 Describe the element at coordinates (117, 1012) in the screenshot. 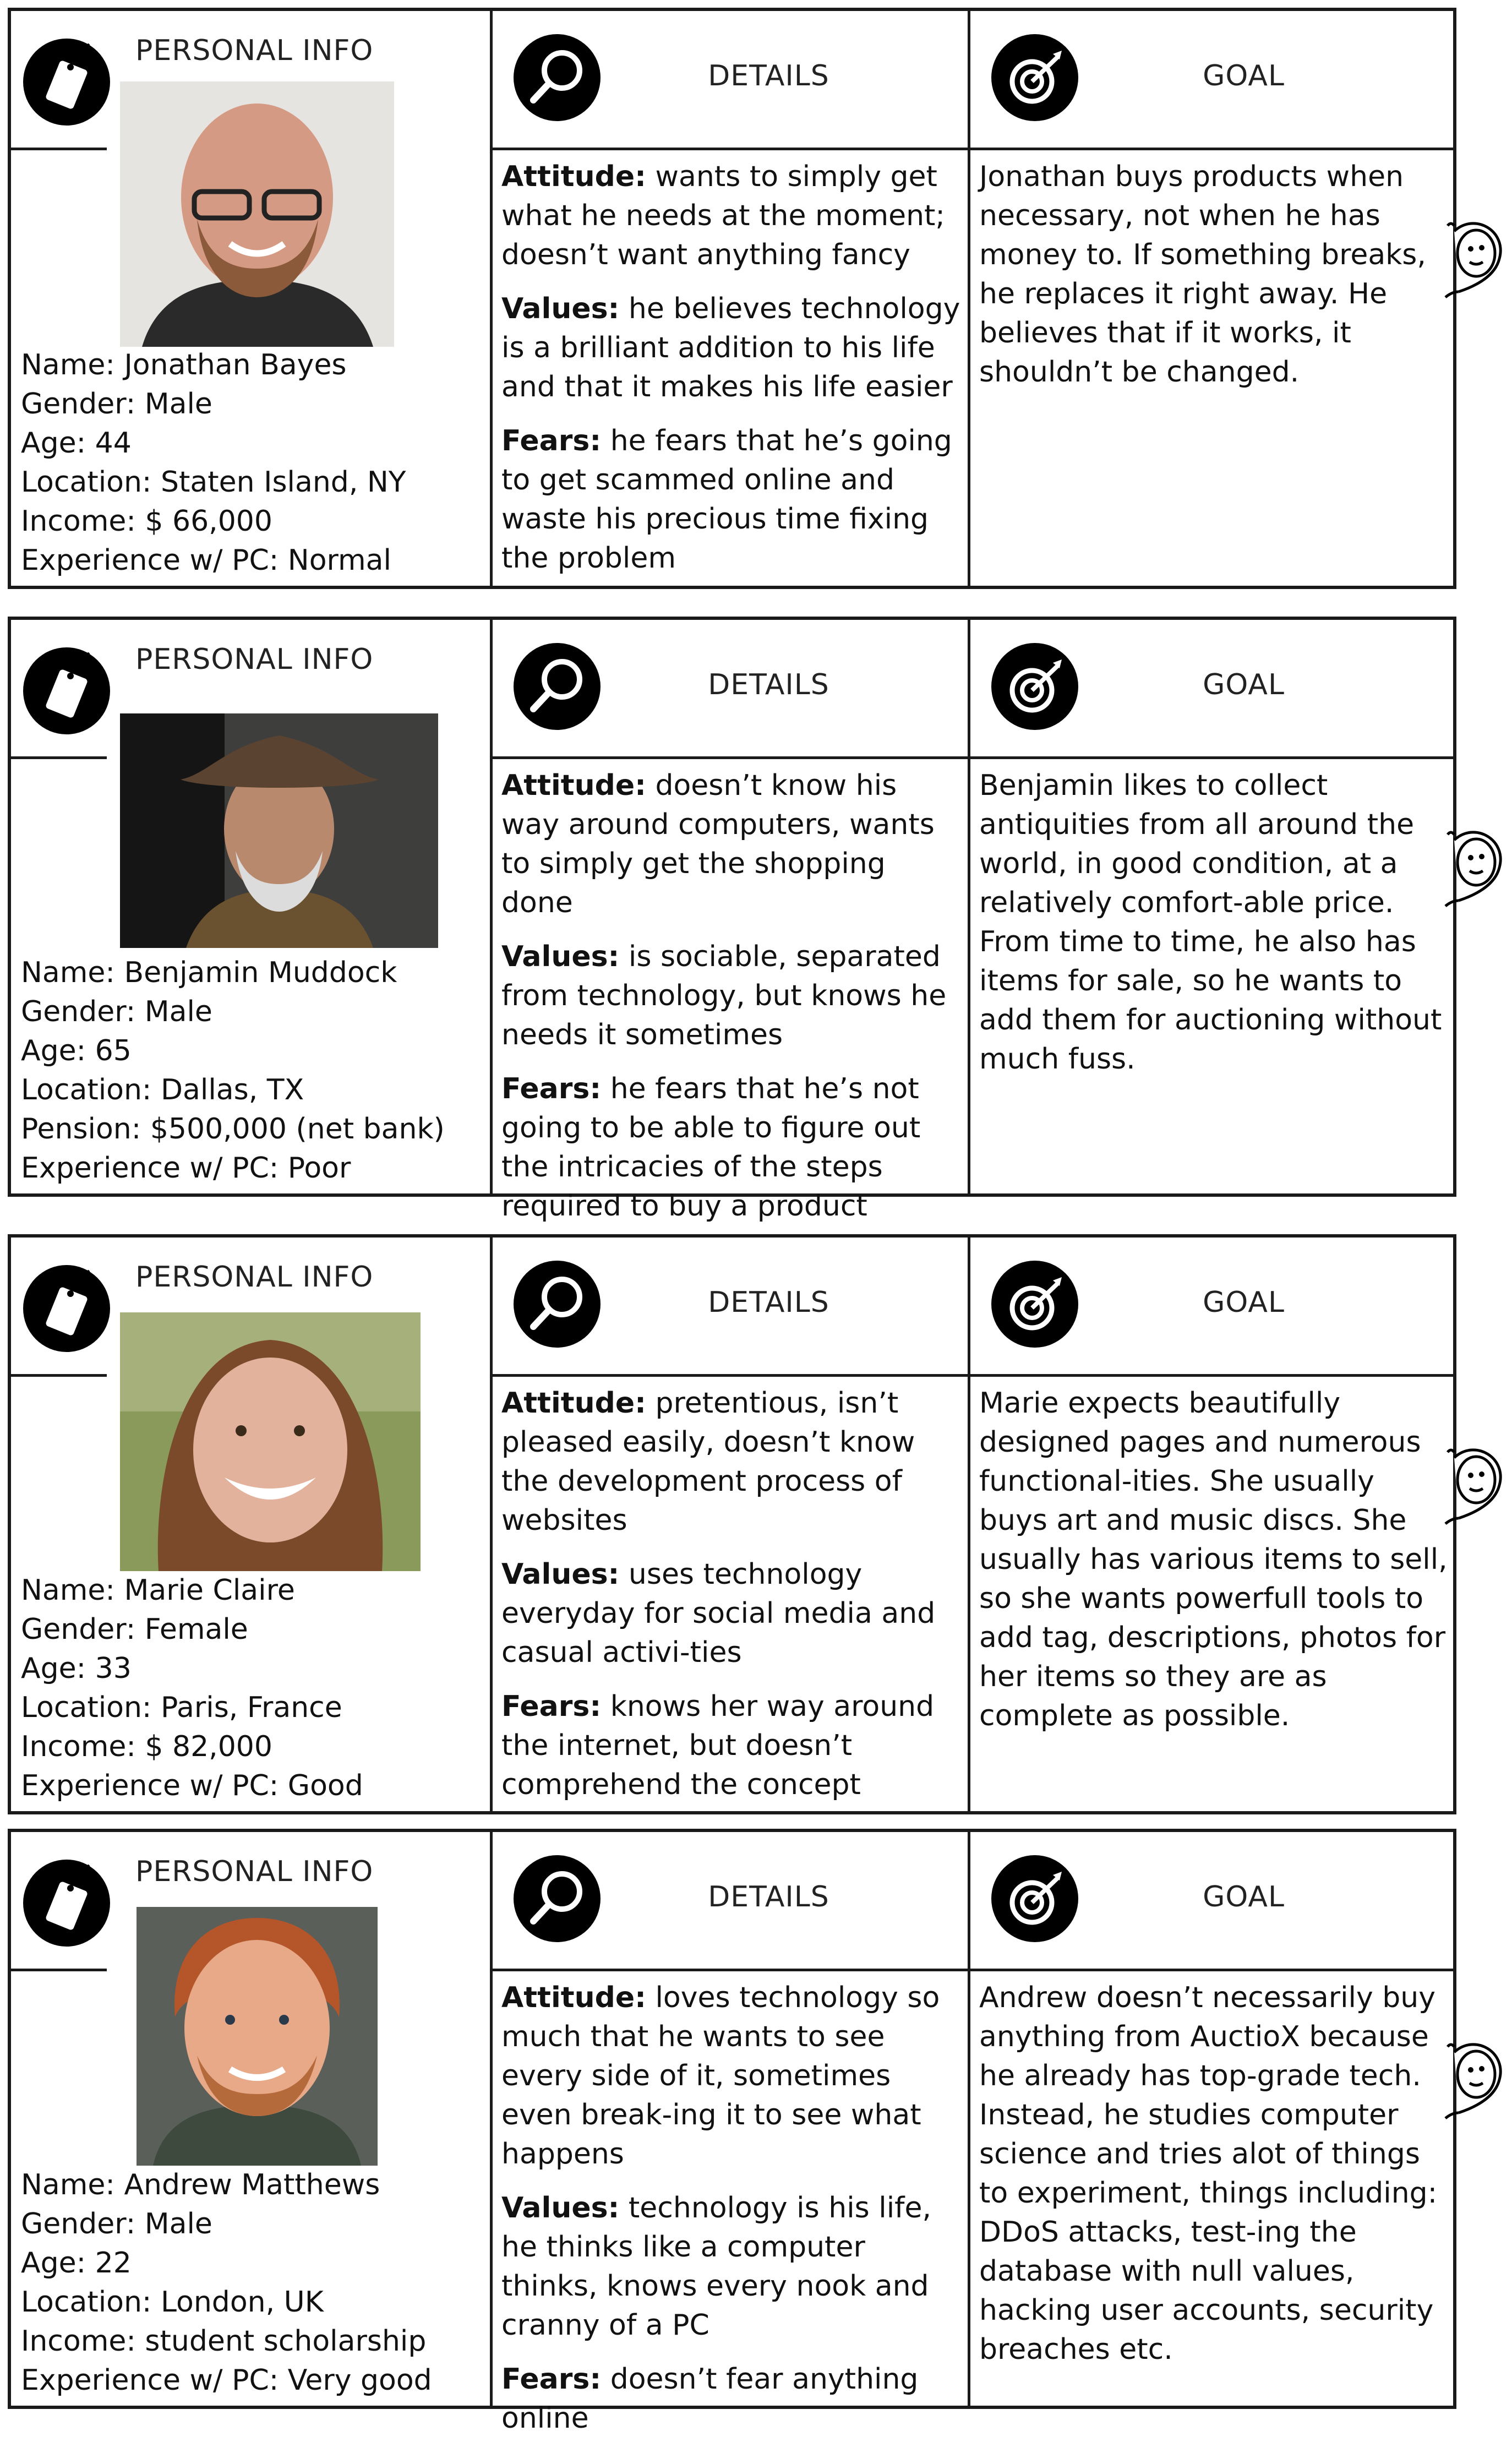

I see `persona-gender: Gender: Male` at that location.